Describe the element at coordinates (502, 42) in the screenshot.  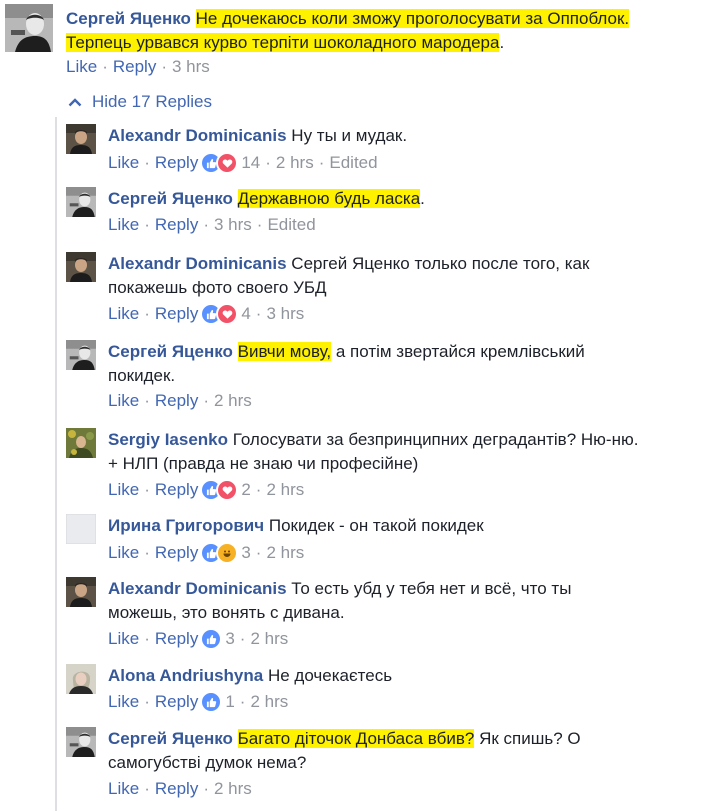
I see `comment-text: .` at that location.